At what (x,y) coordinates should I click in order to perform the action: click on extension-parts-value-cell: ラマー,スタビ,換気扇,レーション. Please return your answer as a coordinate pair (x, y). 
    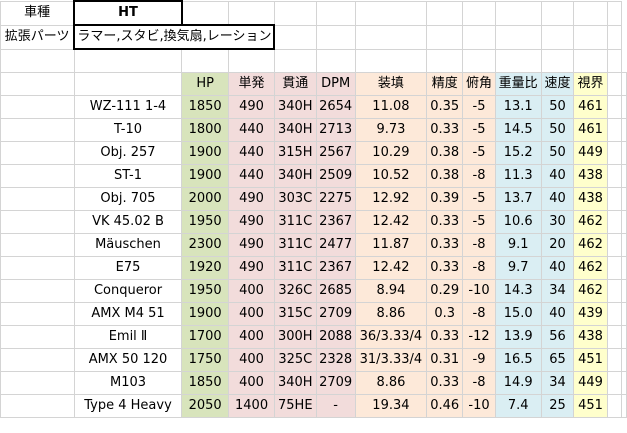
    Looking at the image, I should click on (174, 37).